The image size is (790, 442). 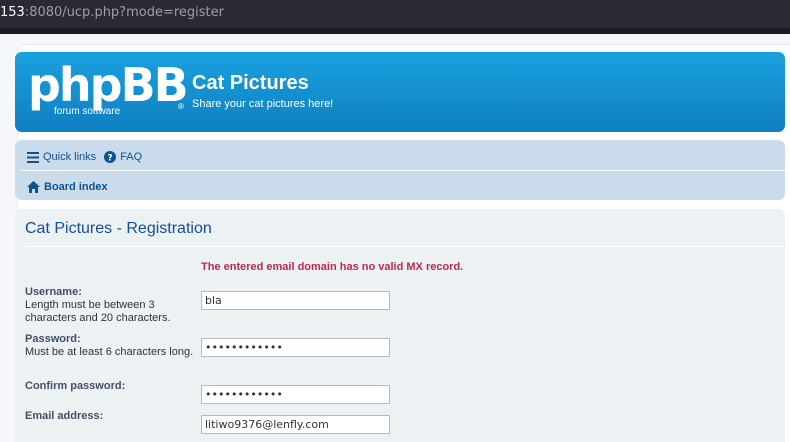 What do you see at coordinates (118, 228) in the screenshot?
I see `page-title: Cat Pictures - Registration` at bounding box center [118, 228].